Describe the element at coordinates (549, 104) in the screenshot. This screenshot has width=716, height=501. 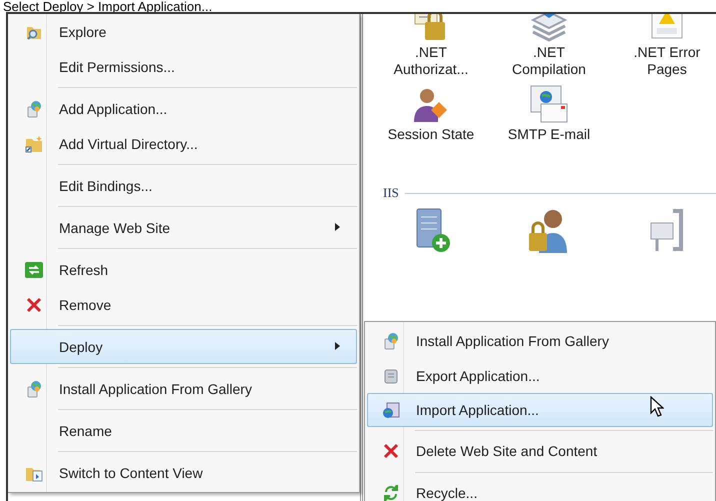
I see `globe-envelope-icon` at that location.